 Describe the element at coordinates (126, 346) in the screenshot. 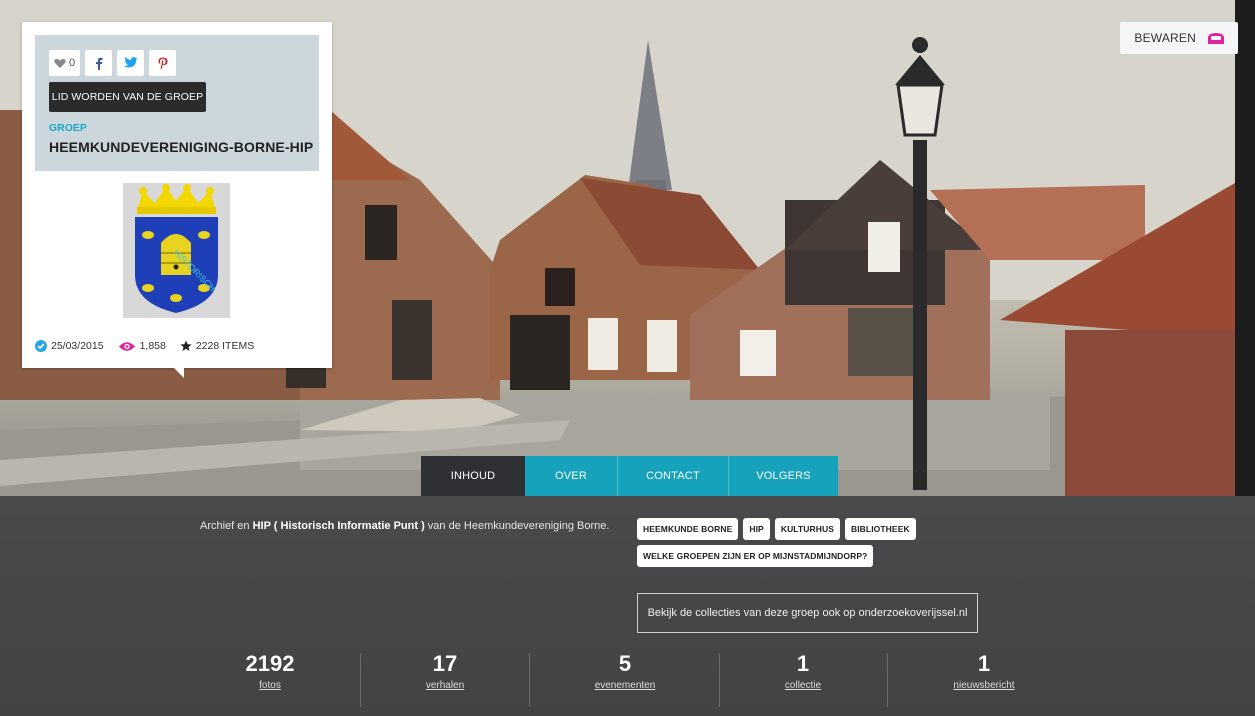

I see `eye-icon` at that location.